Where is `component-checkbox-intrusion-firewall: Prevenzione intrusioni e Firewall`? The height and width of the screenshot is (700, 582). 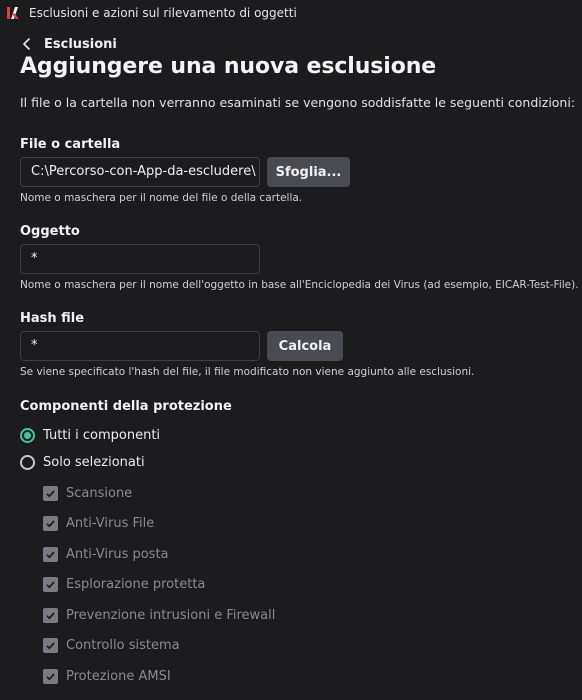
component-checkbox-intrusion-firewall: Prevenzione intrusioni e Firewall is located at coordinates (159, 615).